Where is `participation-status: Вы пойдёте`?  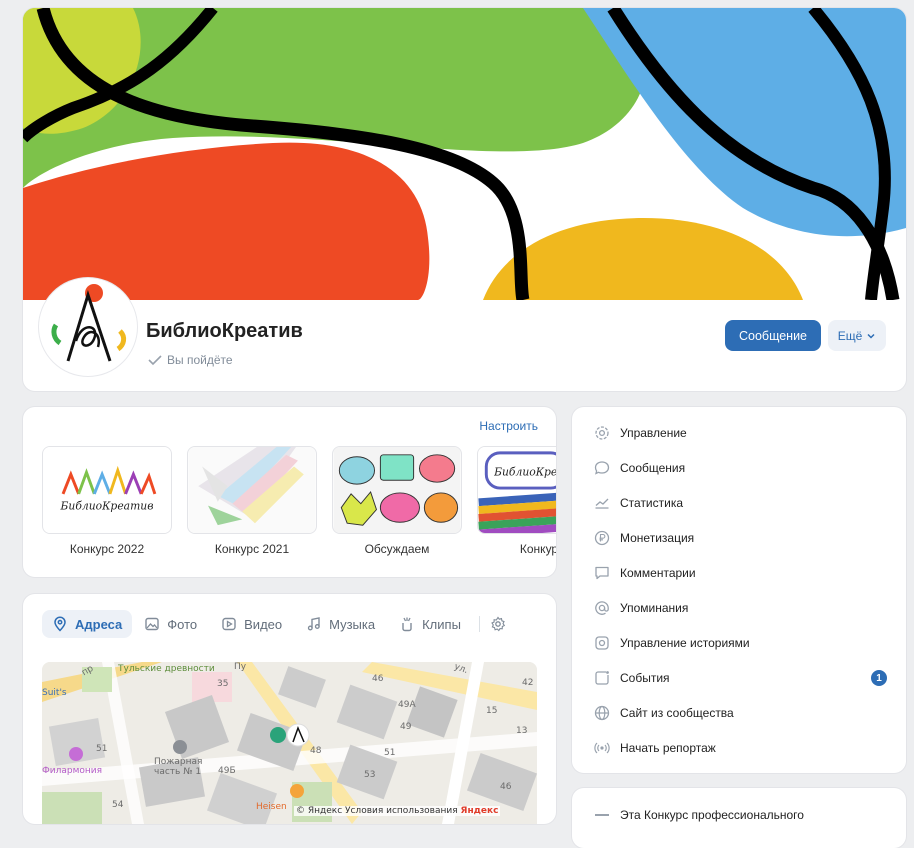
participation-status: Вы пойдёте is located at coordinates (190, 360).